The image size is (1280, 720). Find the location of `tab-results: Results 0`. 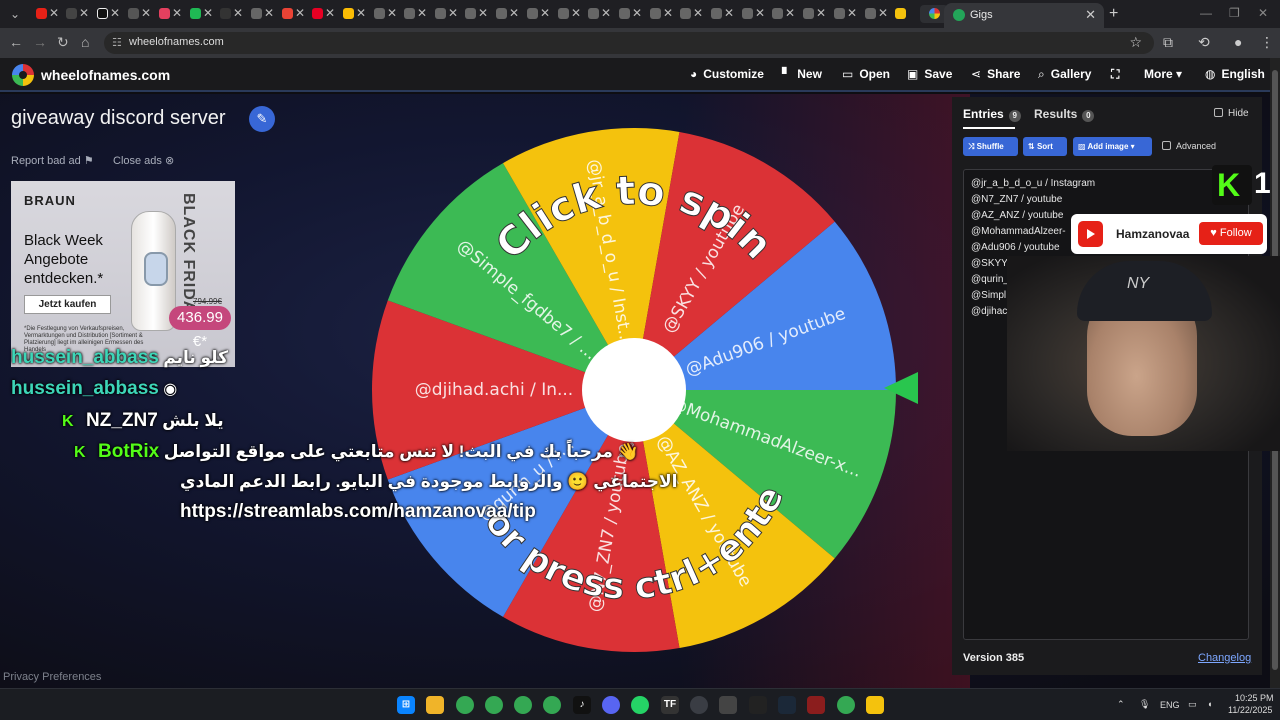

tab-results: Results 0 is located at coordinates (1064, 114).